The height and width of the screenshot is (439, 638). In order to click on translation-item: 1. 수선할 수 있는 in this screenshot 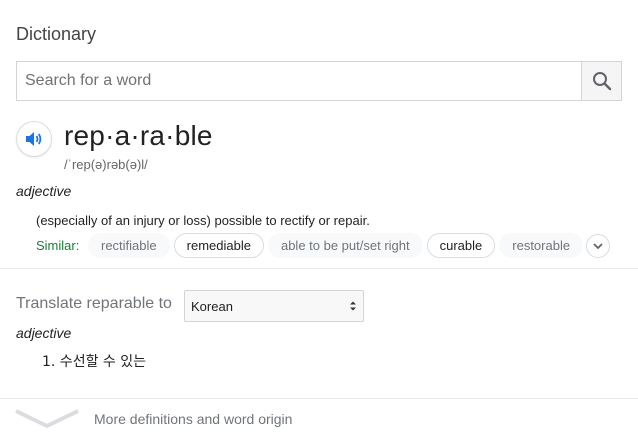, I will do `click(94, 362)`.